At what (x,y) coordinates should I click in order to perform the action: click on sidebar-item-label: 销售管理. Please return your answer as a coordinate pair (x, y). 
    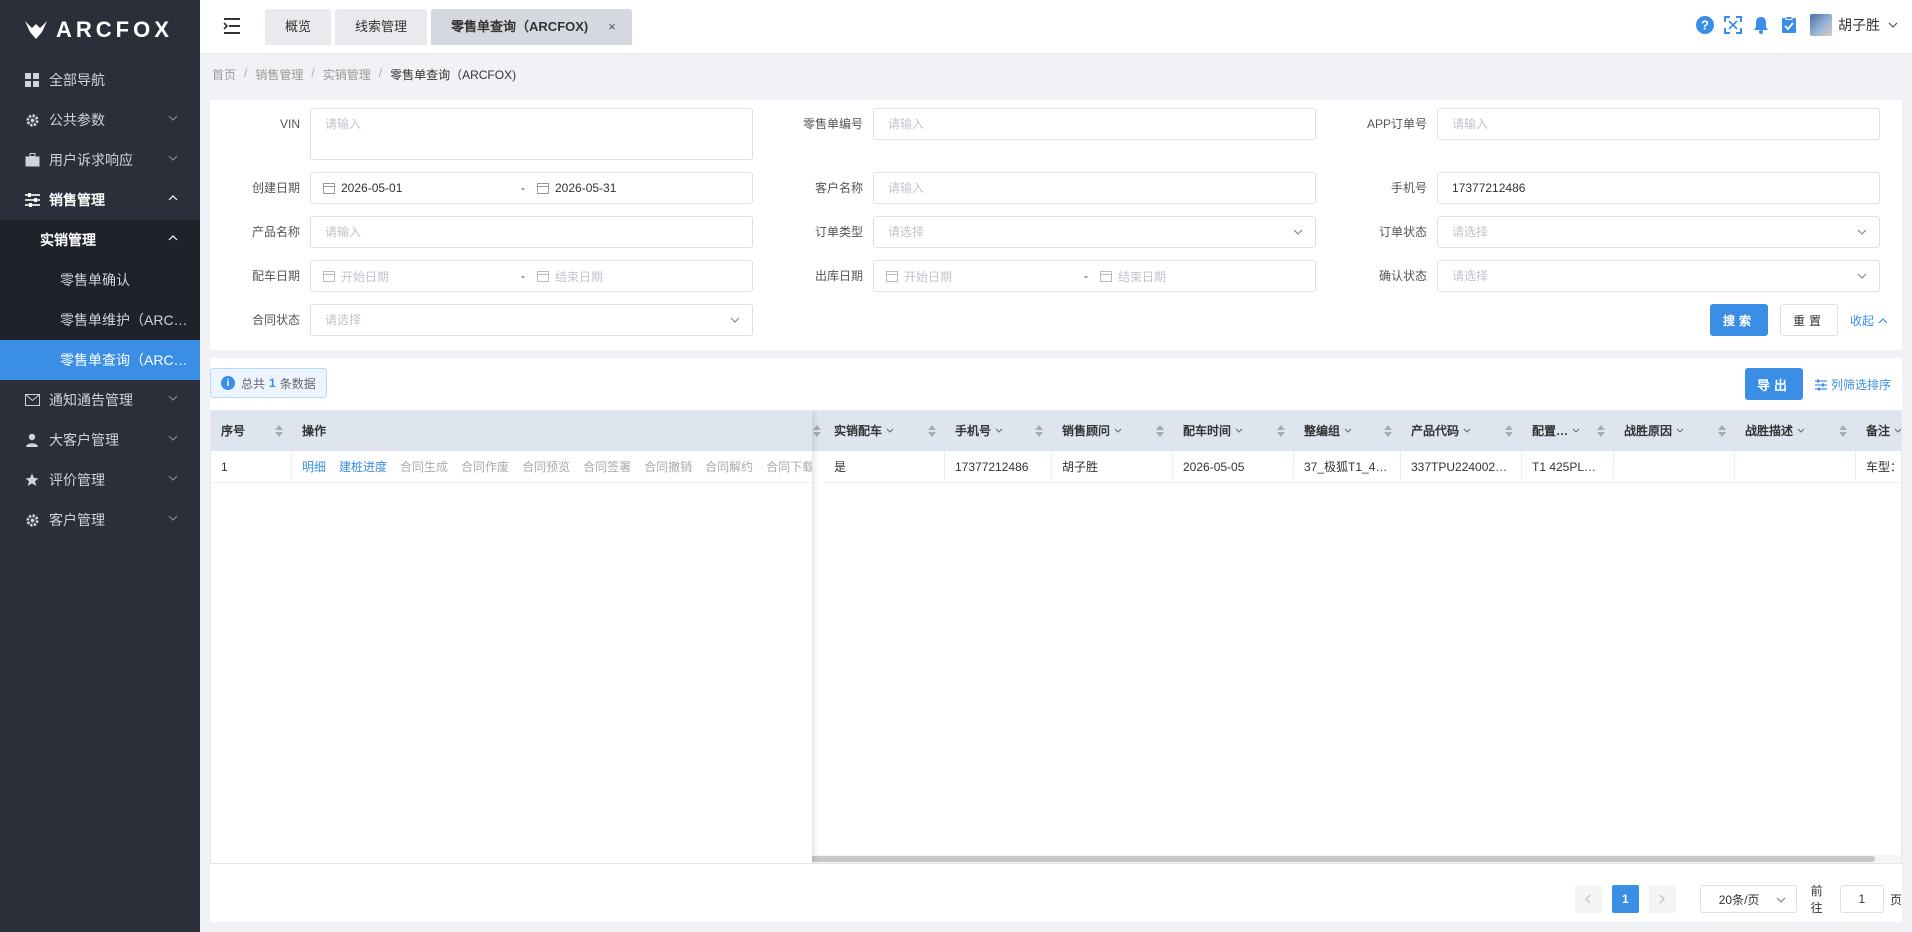
    Looking at the image, I should click on (77, 200).